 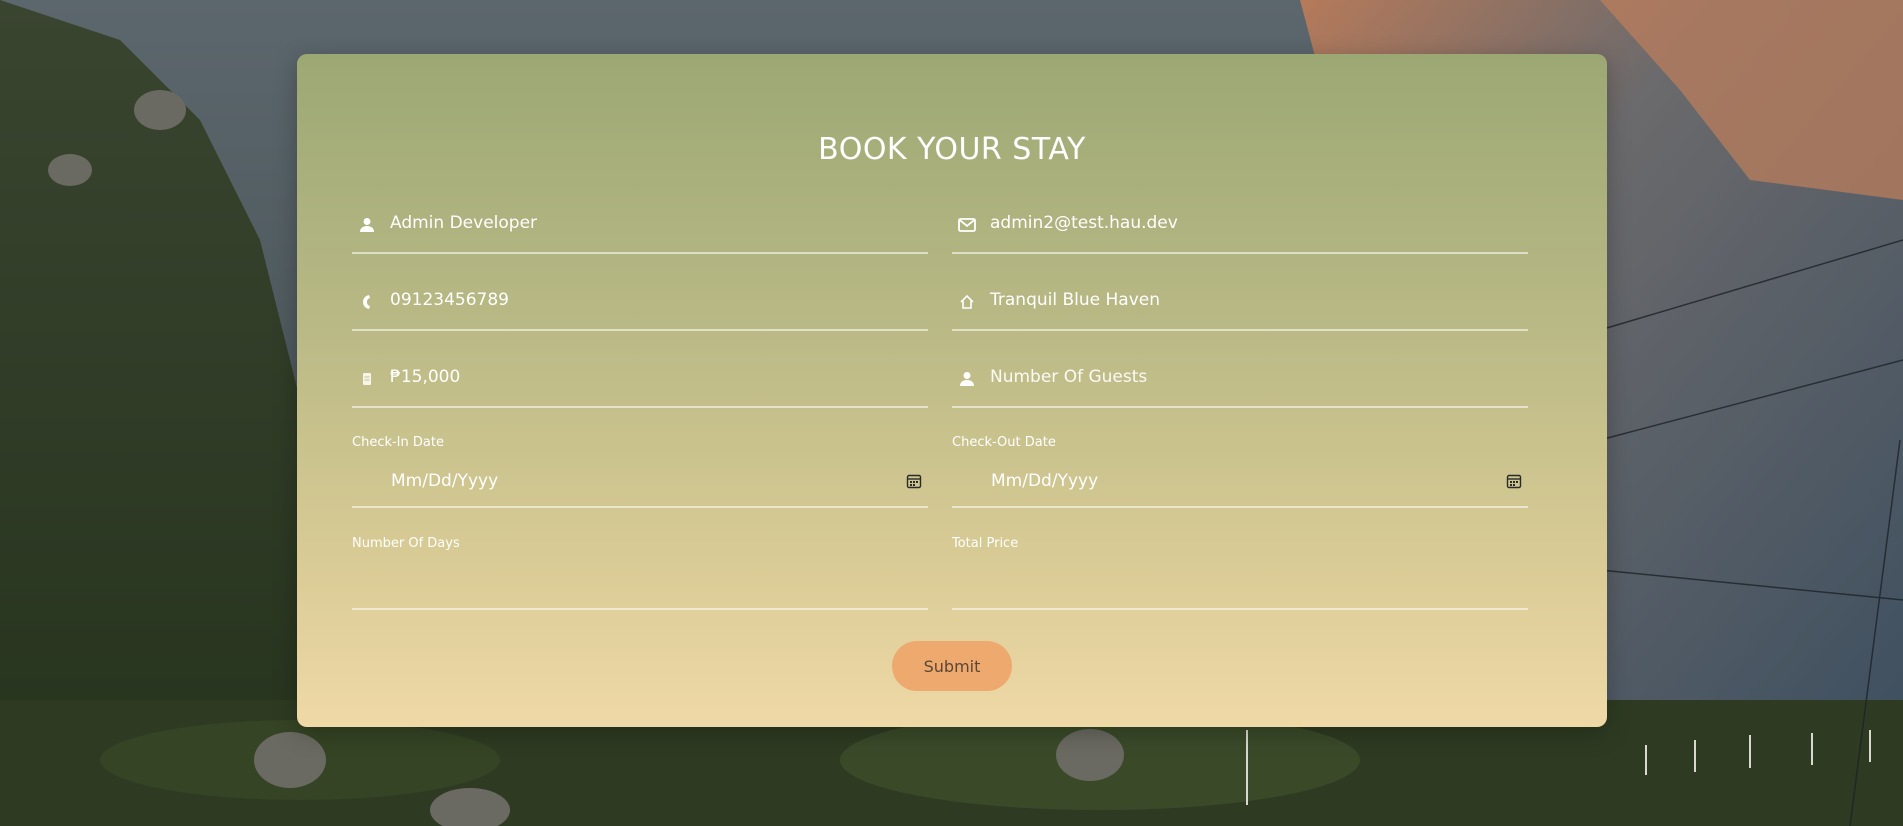 I want to click on phone-value: 09123456789, so click(x=449, y=300).